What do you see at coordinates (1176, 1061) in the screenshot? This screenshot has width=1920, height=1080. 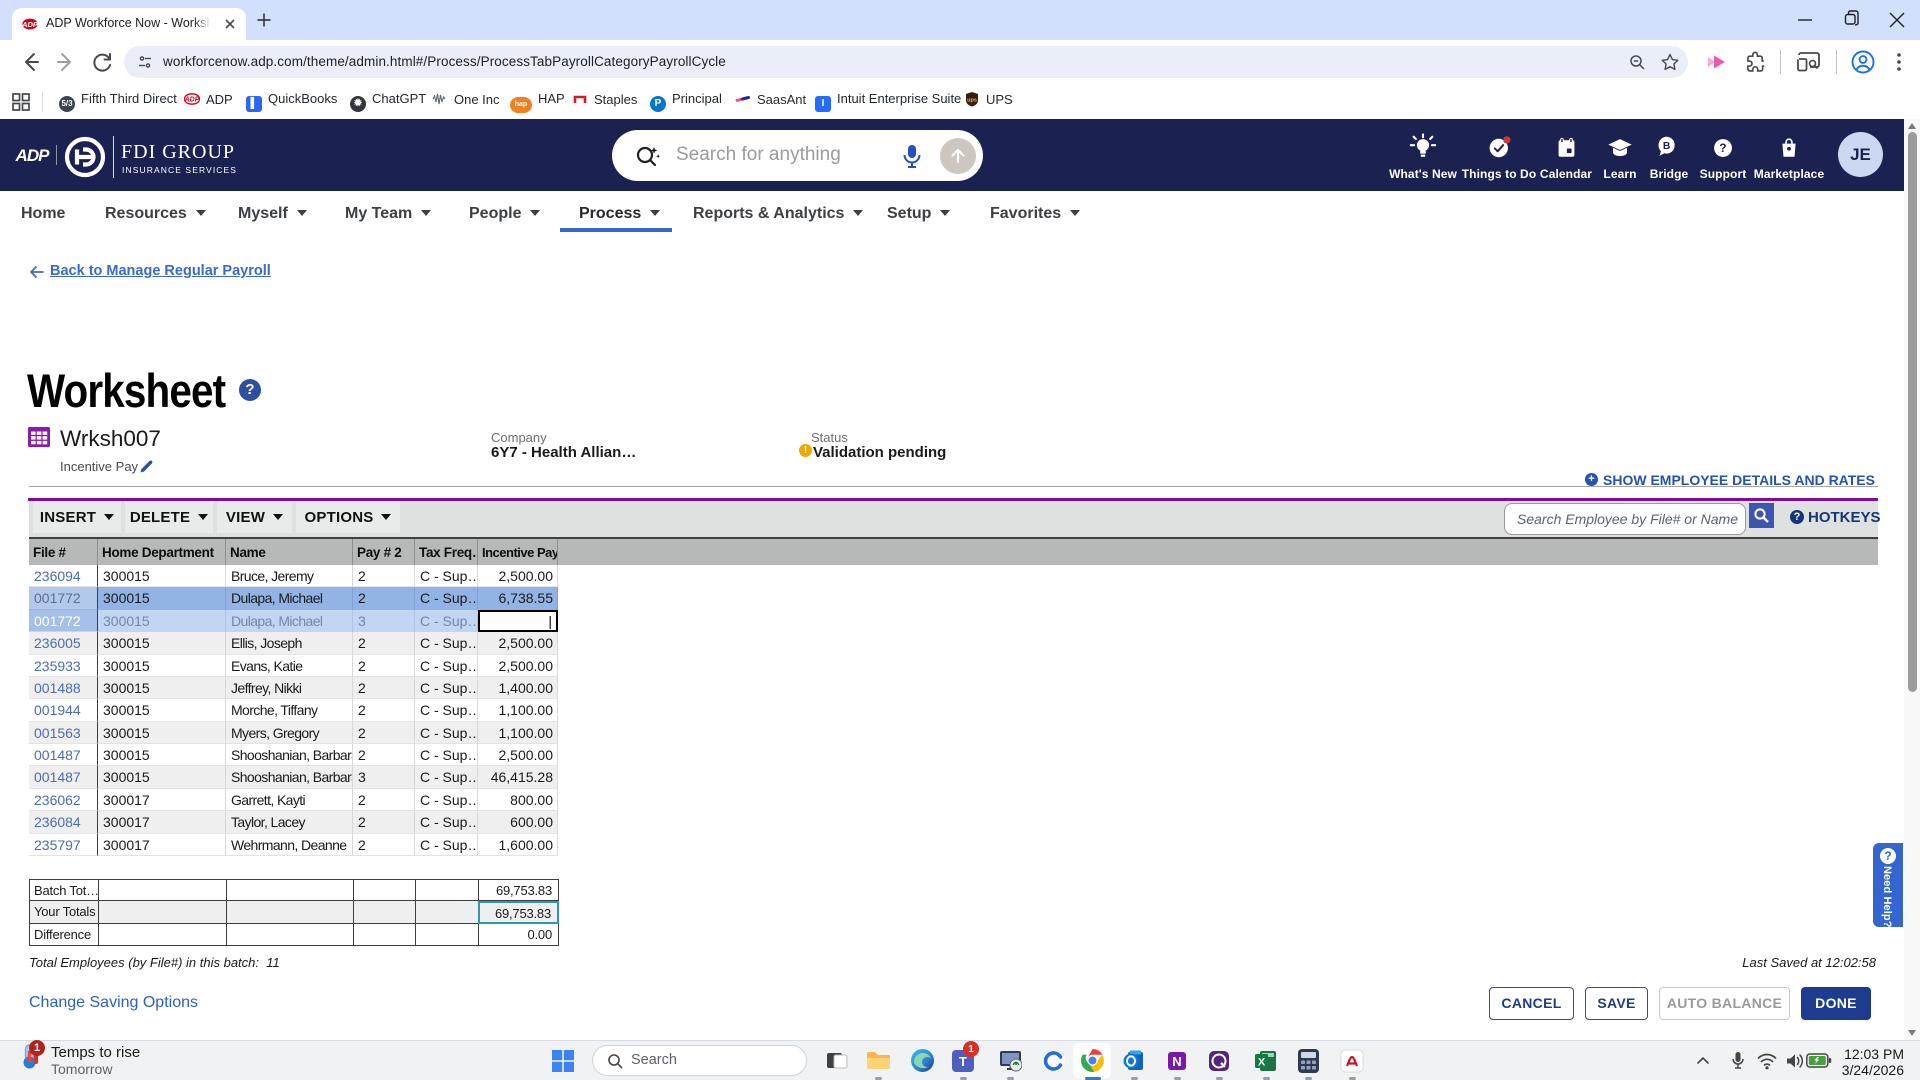 I see `svg-text: N` at bounding box center [1176, 1061].